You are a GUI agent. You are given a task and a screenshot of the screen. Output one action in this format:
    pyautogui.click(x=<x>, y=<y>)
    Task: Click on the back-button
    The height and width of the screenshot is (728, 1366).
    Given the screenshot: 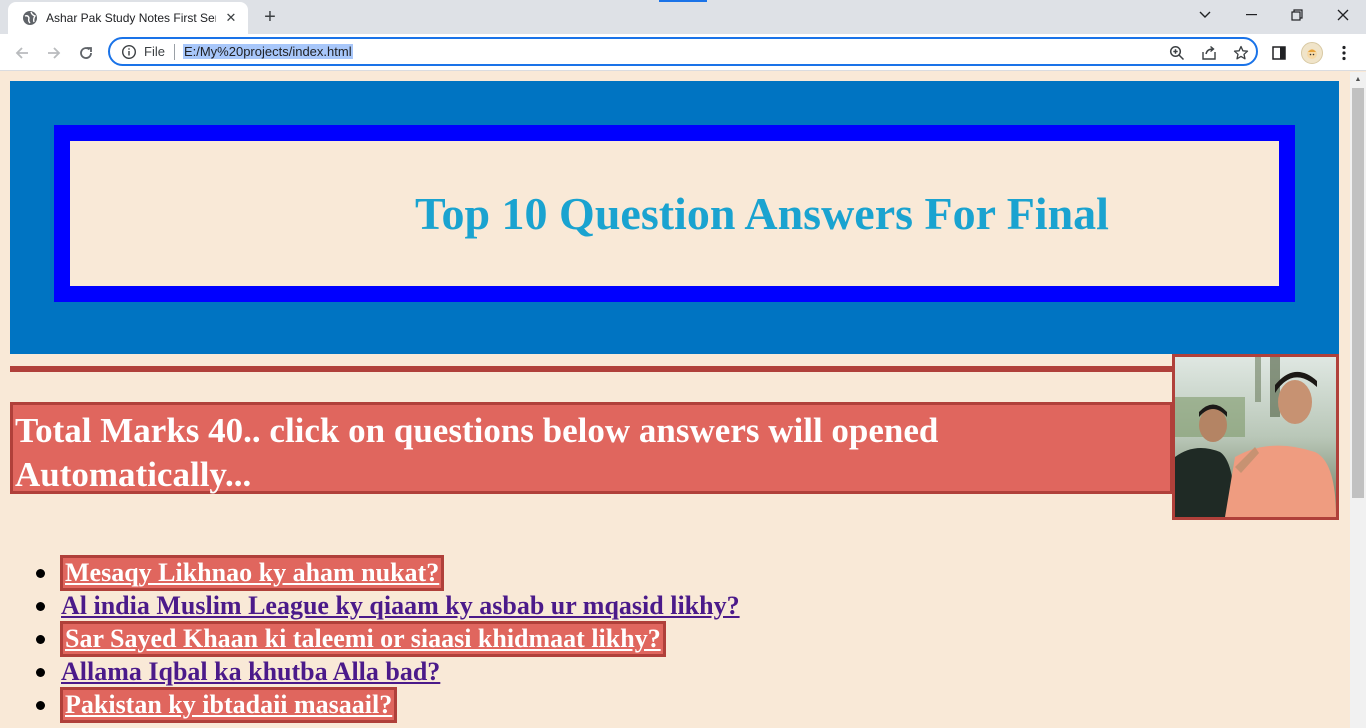 What is the action you would take?
    pyautogui.click(x=22, y=53)
    